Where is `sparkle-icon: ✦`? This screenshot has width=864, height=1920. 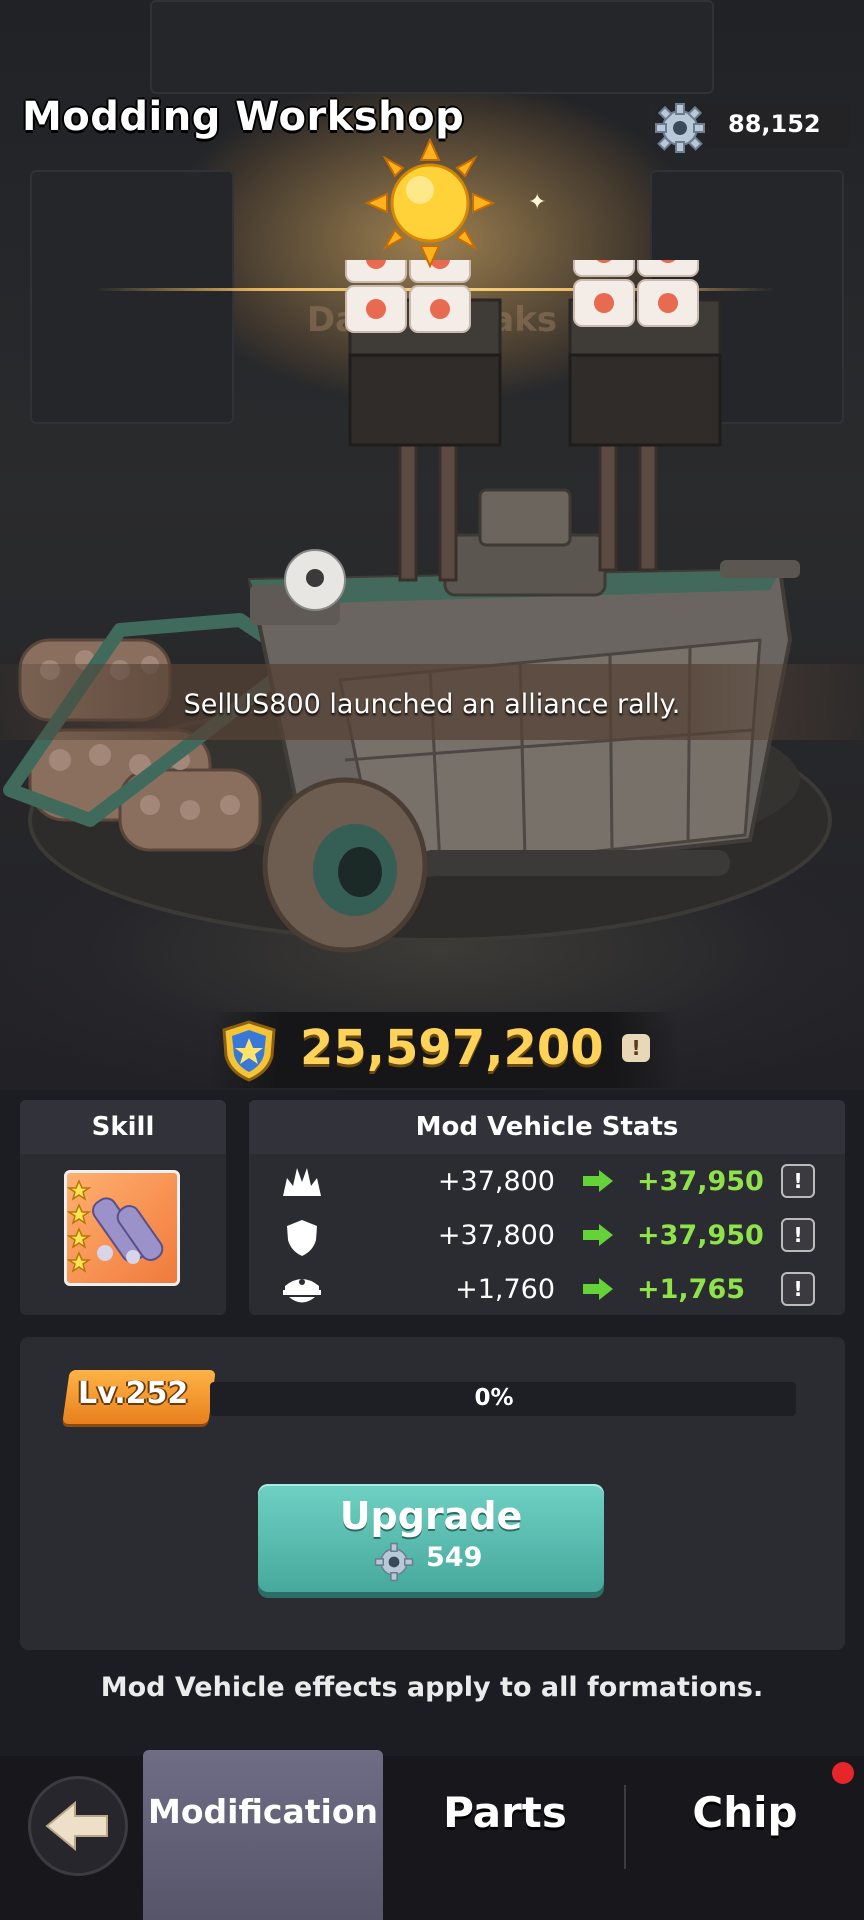 sparkle-icon: ✦ is located at coordinates (537, 202).